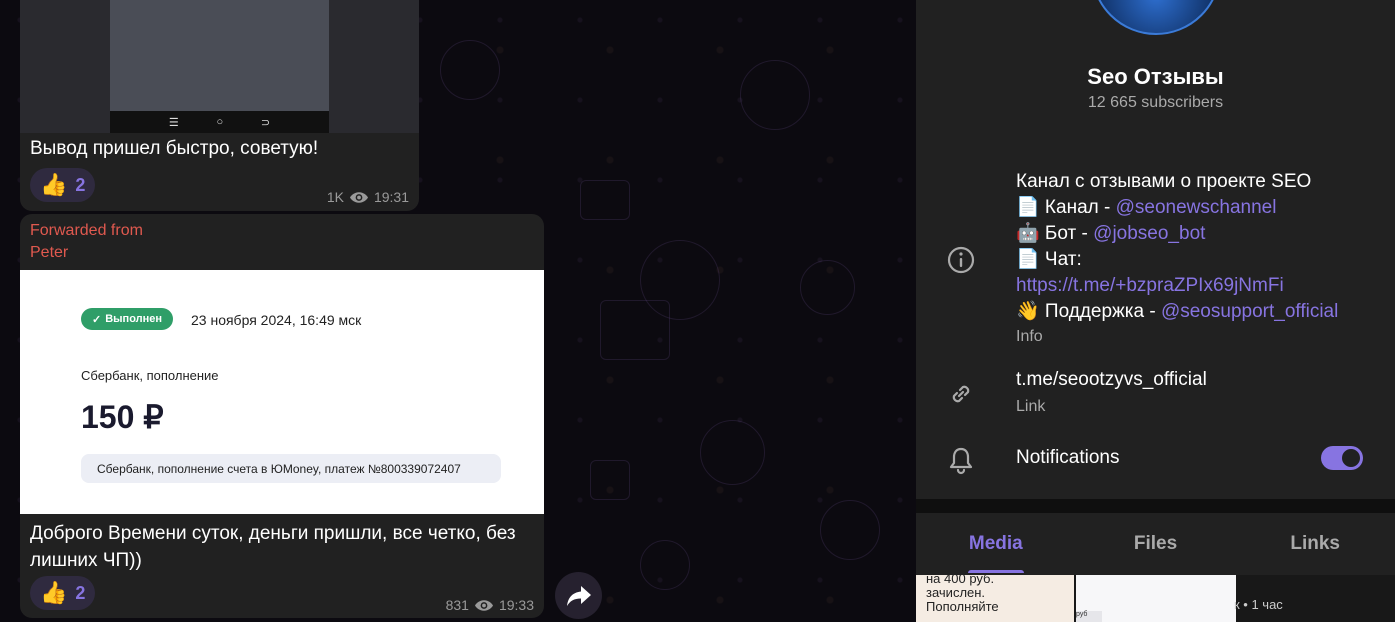 The height and width of the screenshot is (622, 1395). Describe the element at coordinates (1089, 616) in the screenshot. I see `thumbnail-text: руб` at that location.